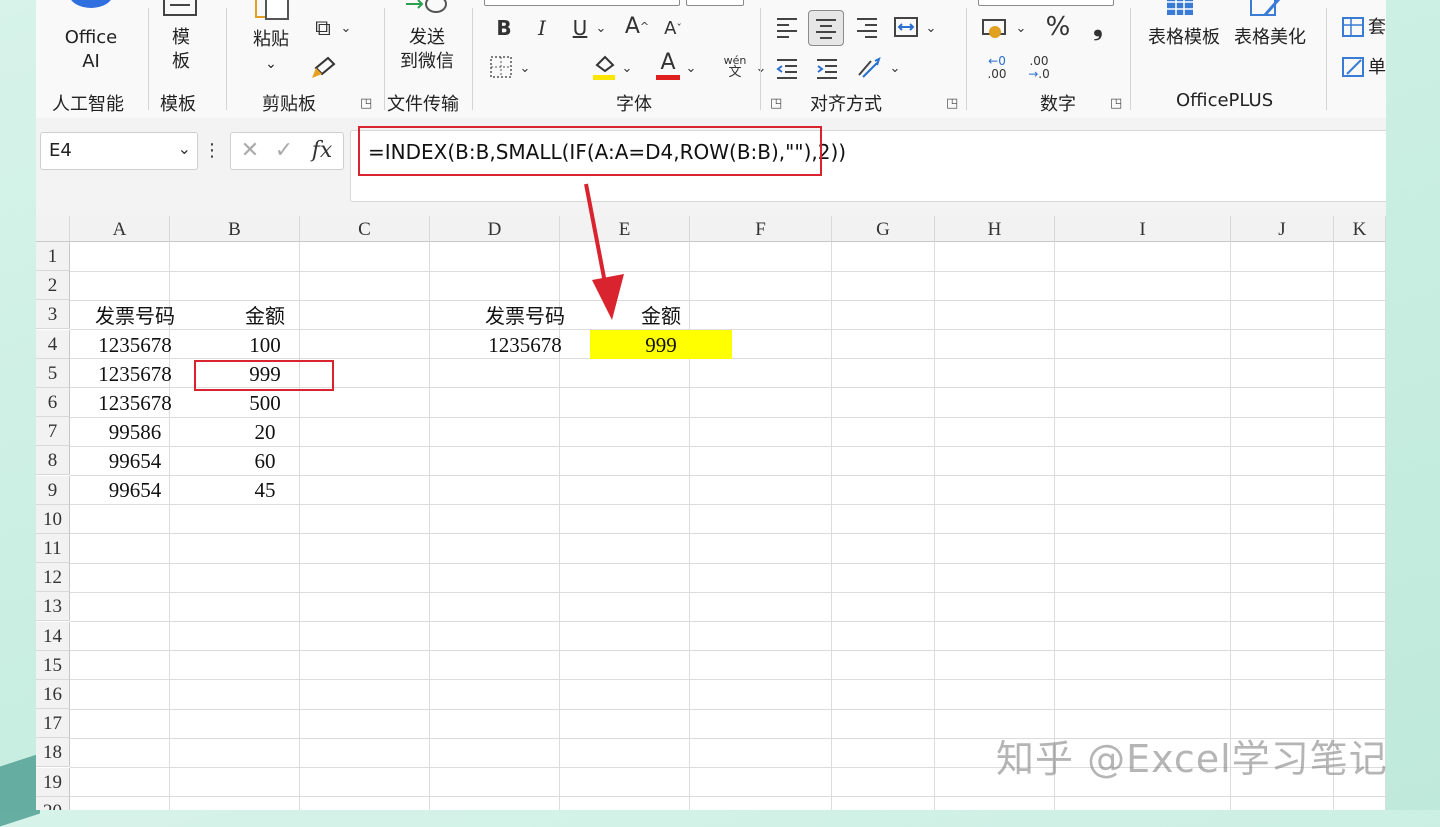  What do you see at coordinates (135, 402) in the screenshot?
I see `cell-A6: 1235678` at bounding box center [135, 402].